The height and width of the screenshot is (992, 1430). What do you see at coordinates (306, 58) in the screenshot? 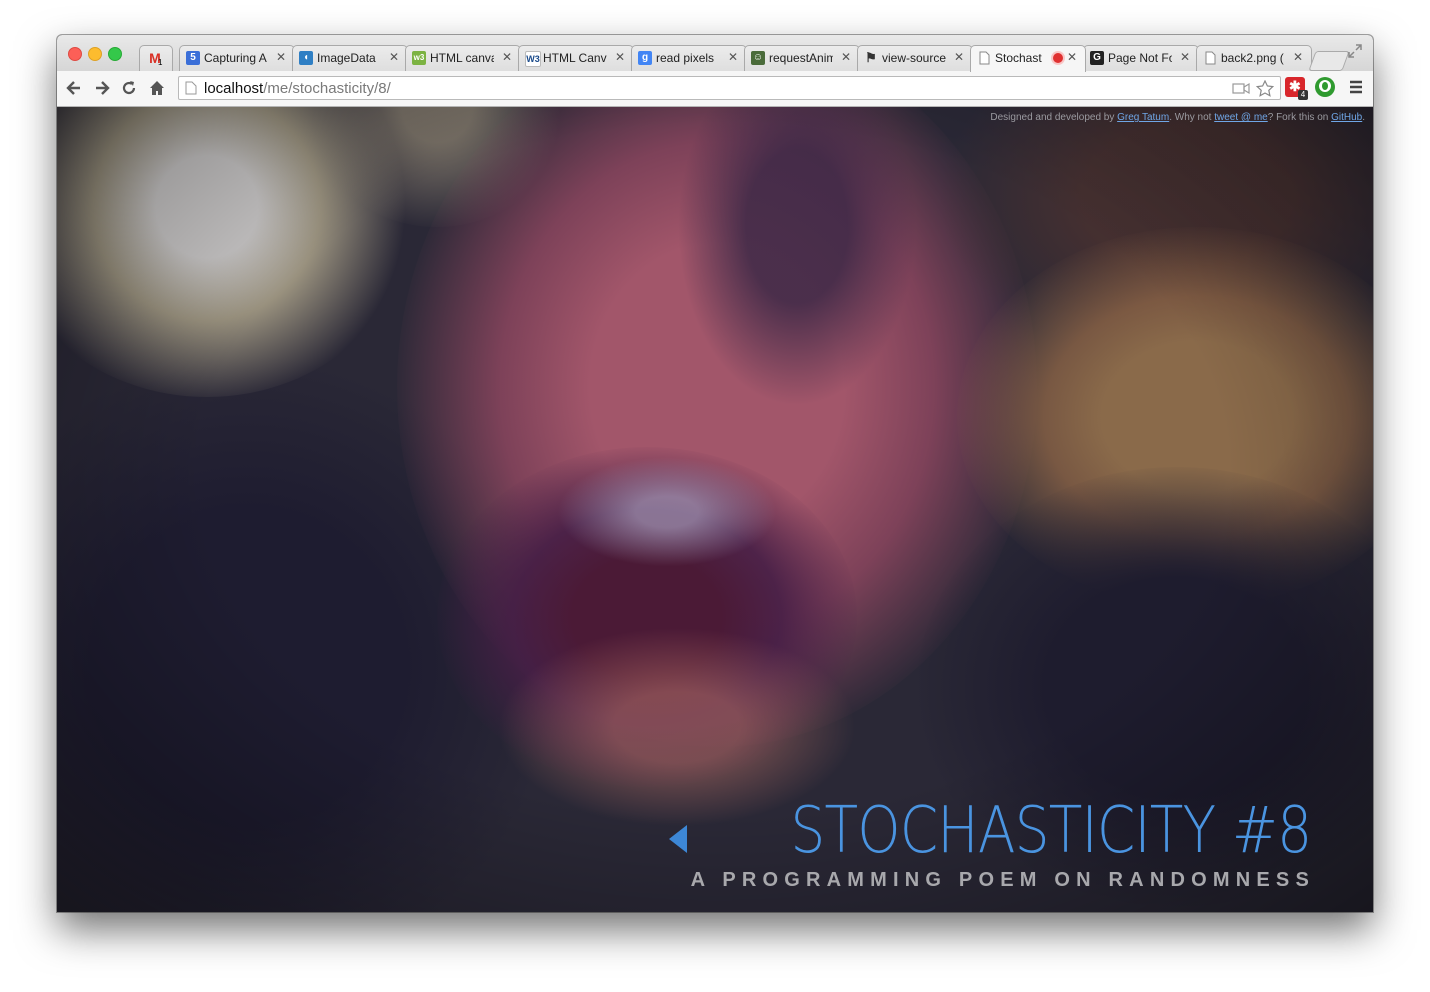
I see `mdn-icon: ◖` at bounding box center [306, 58].